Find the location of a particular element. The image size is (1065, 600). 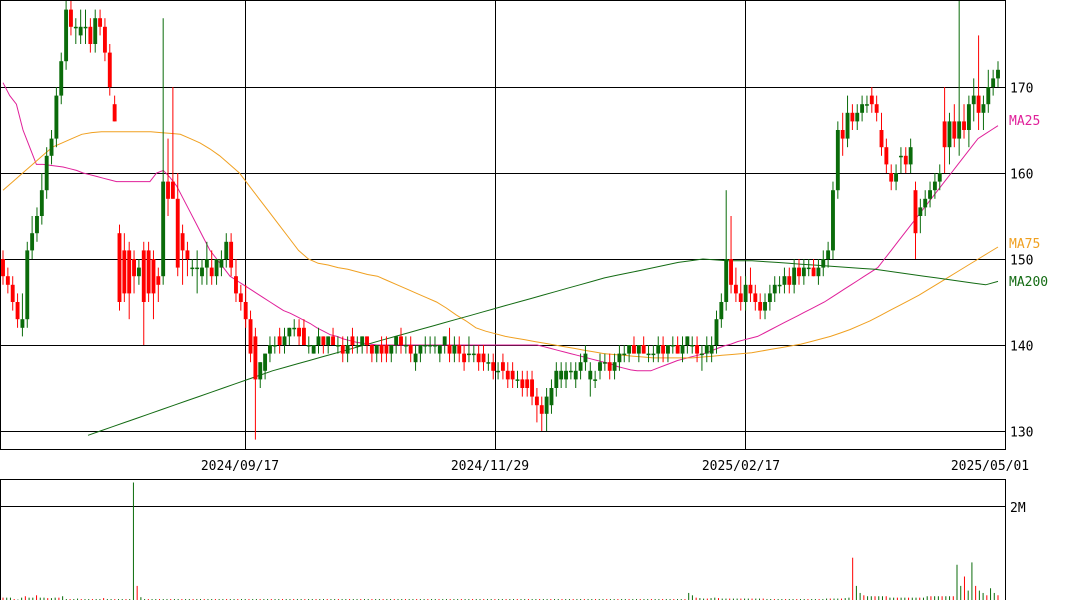

ma200-label: MA200 is located at coordinates (1028, 282).